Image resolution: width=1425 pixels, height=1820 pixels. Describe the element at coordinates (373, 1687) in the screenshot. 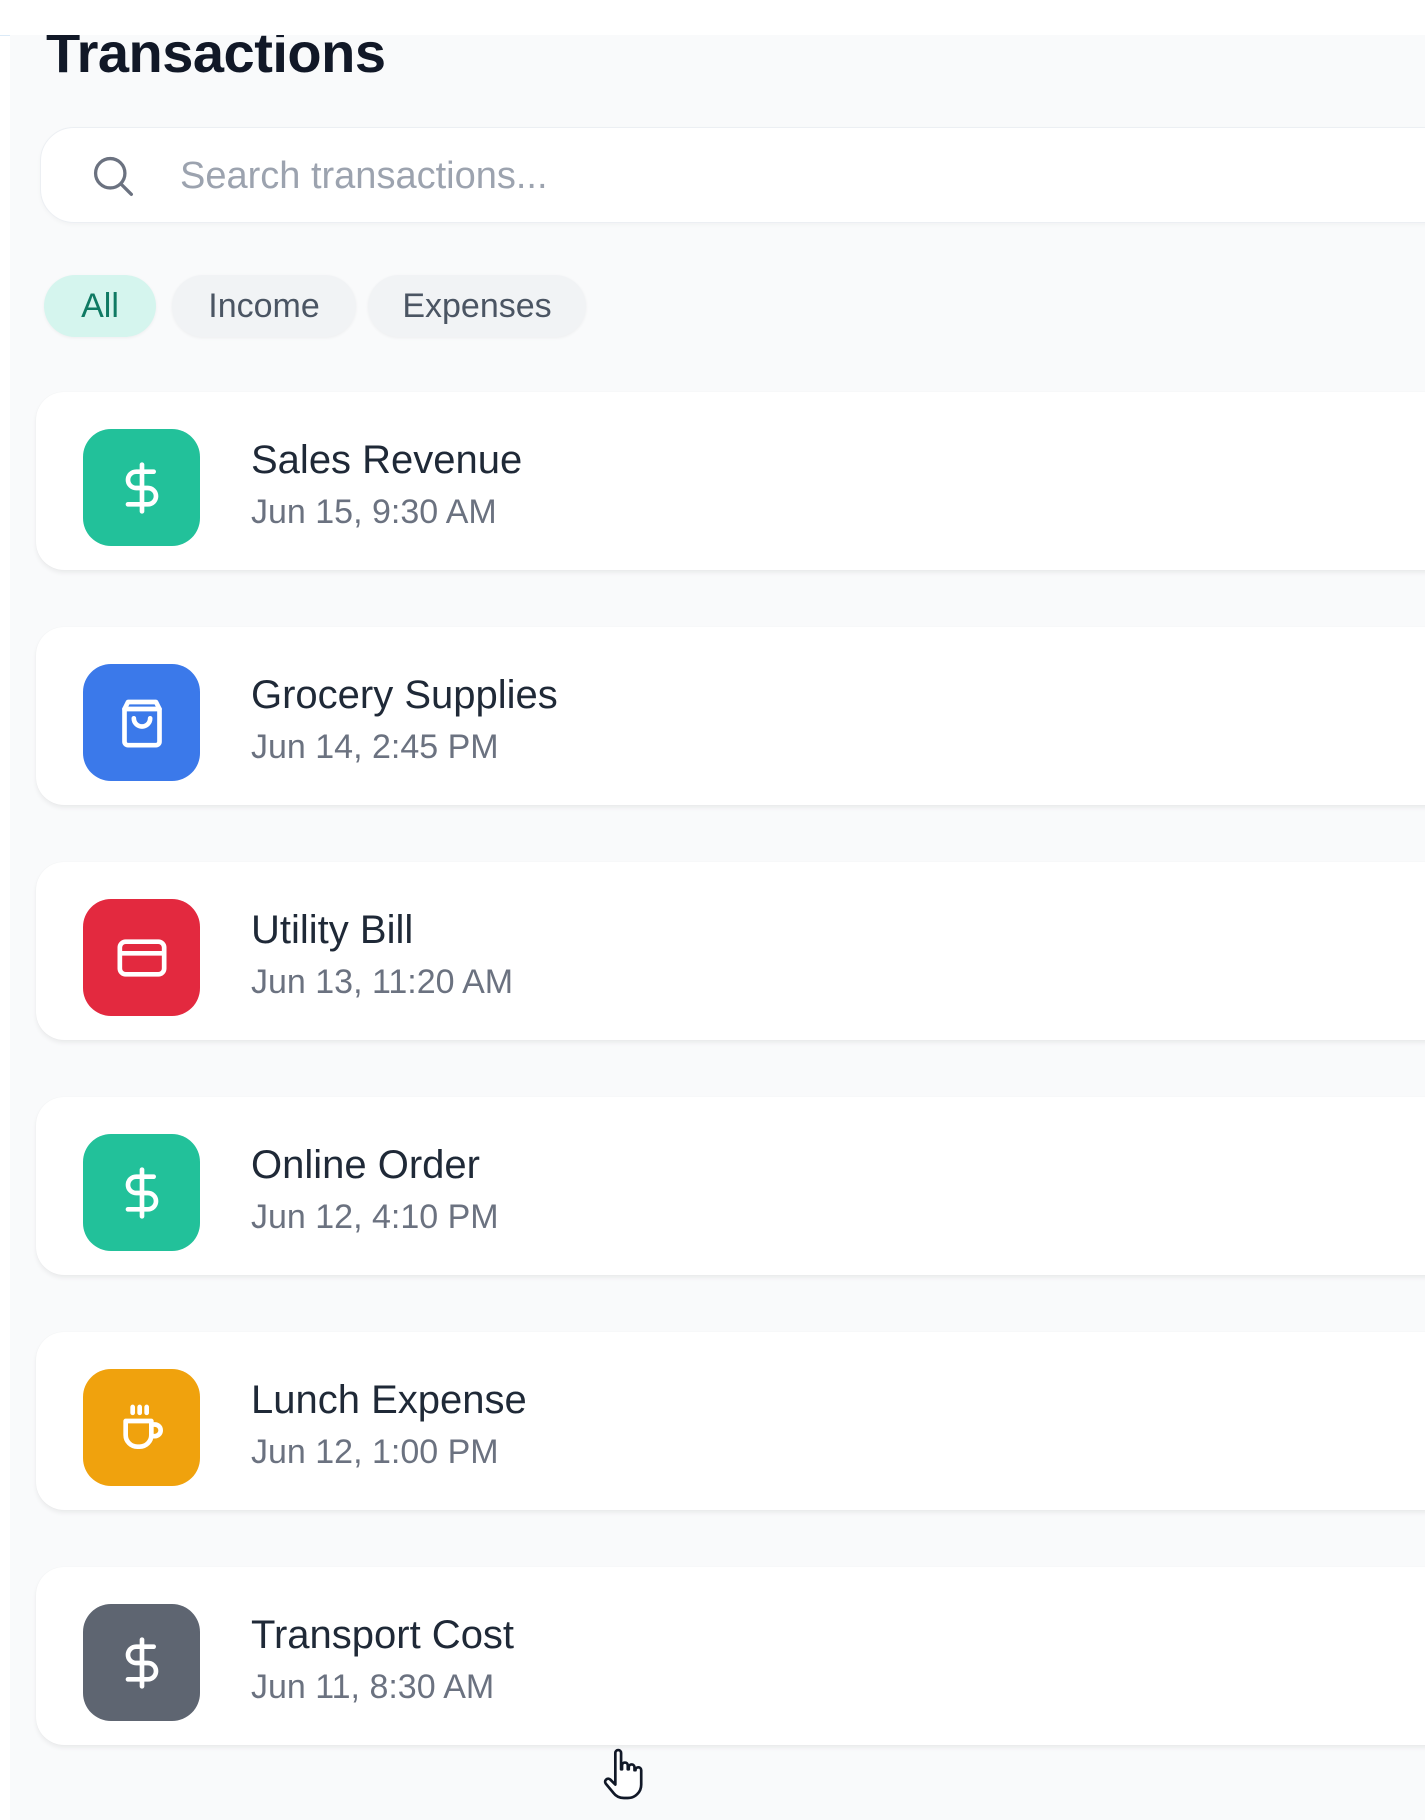

I see `transaction-time: Jun 11, 8:30 AM` at that location.